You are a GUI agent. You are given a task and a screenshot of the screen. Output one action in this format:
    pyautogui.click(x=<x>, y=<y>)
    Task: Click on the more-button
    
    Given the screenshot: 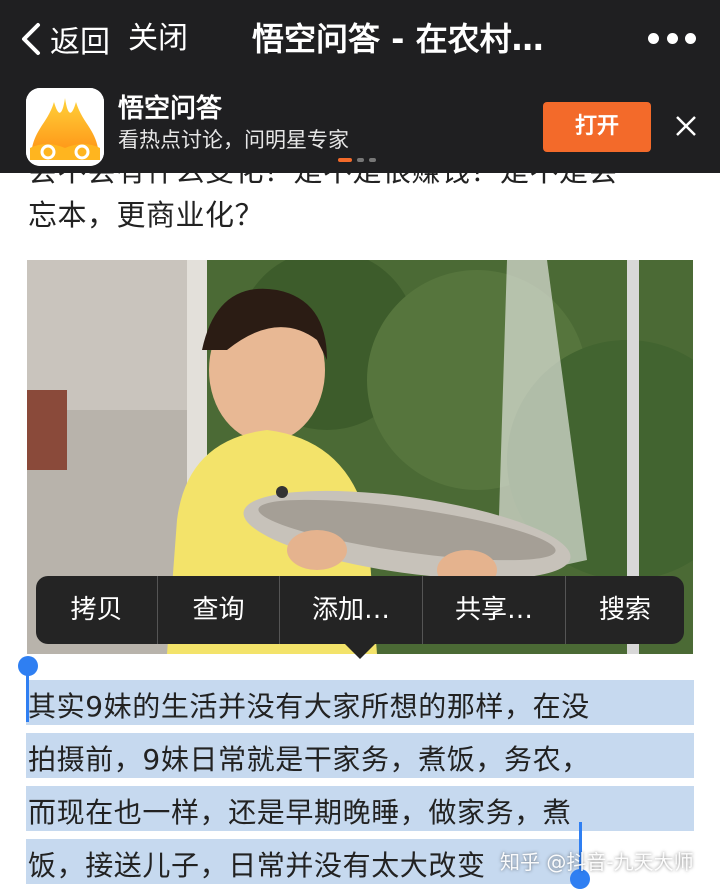 What is the action you would take?
    pyautogui.click(x=672, y=38)
    